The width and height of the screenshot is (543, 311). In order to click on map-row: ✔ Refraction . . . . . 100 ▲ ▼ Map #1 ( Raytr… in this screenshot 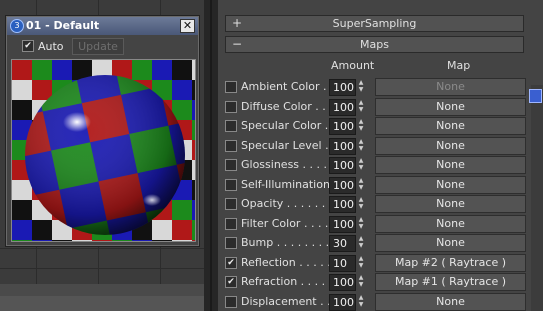, I will do `click(380, 281)`.